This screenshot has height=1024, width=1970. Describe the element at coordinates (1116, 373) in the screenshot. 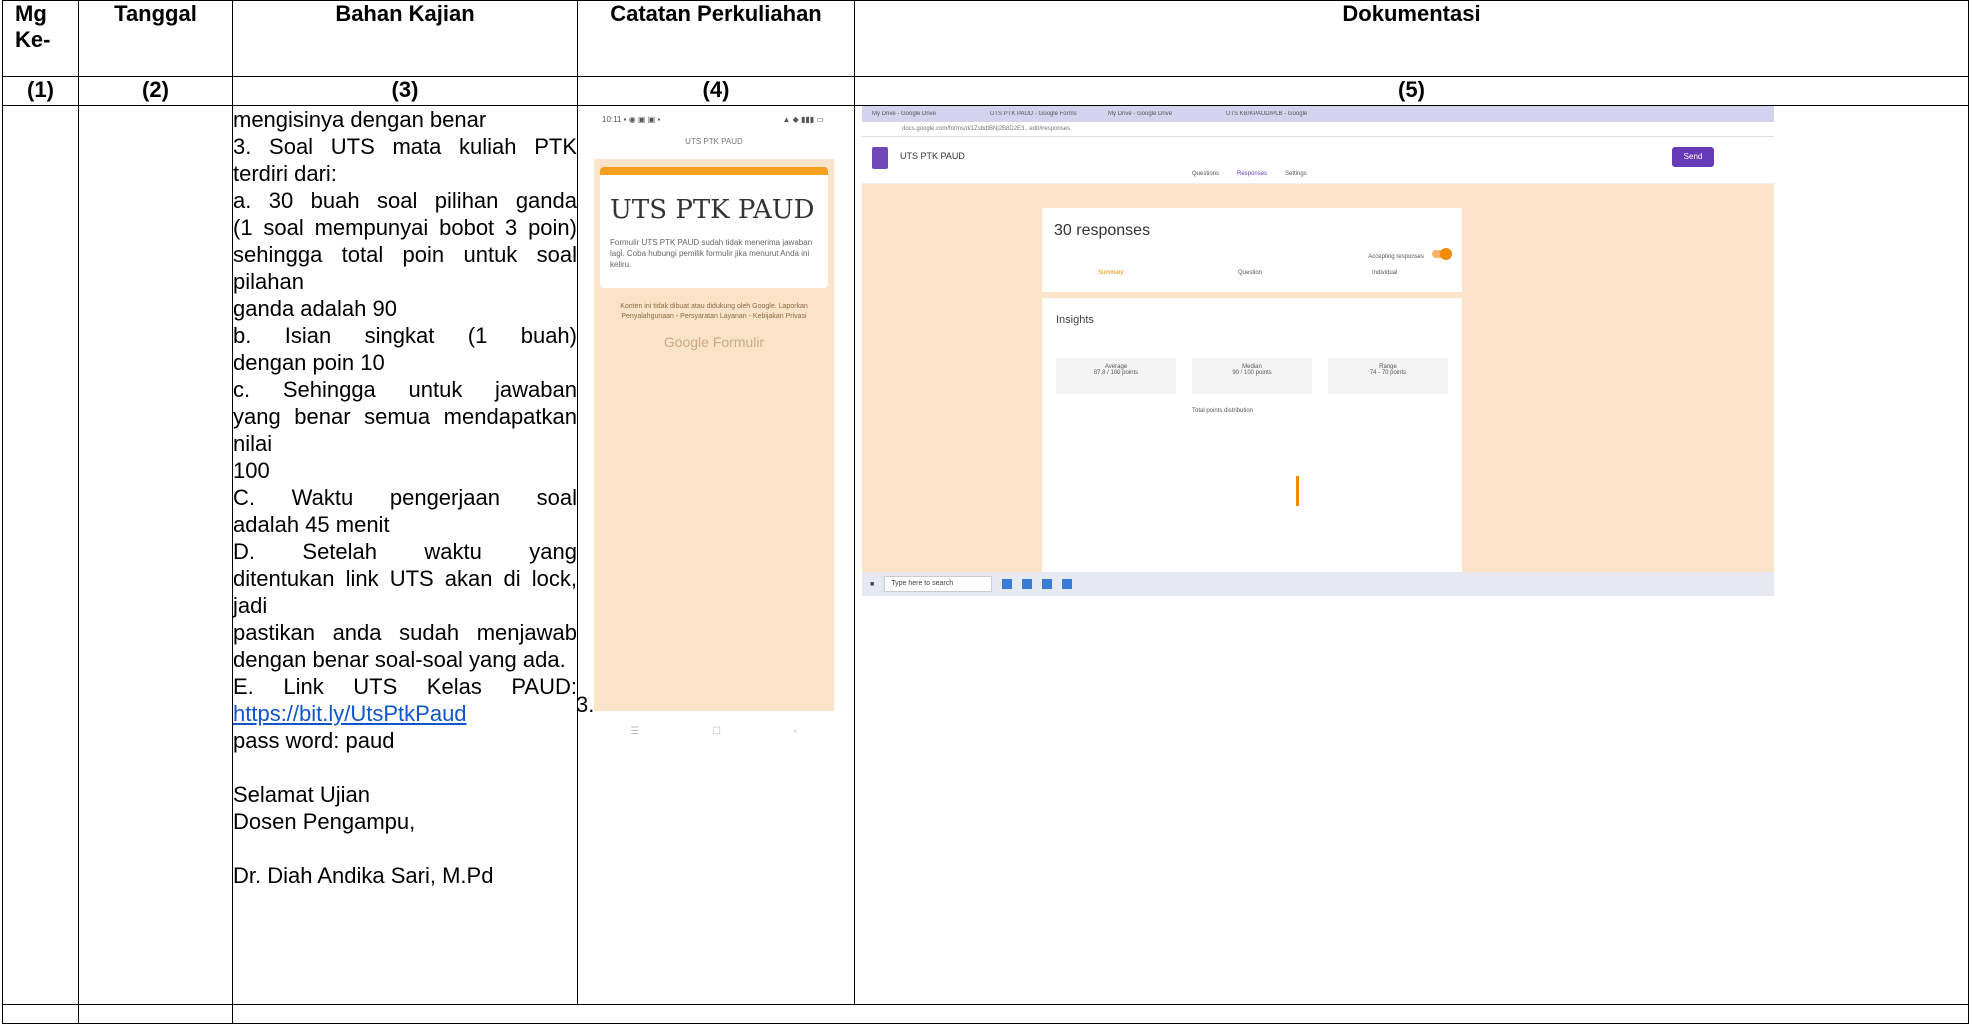

I see `average-value: 87.8 / 100 points` at that location.